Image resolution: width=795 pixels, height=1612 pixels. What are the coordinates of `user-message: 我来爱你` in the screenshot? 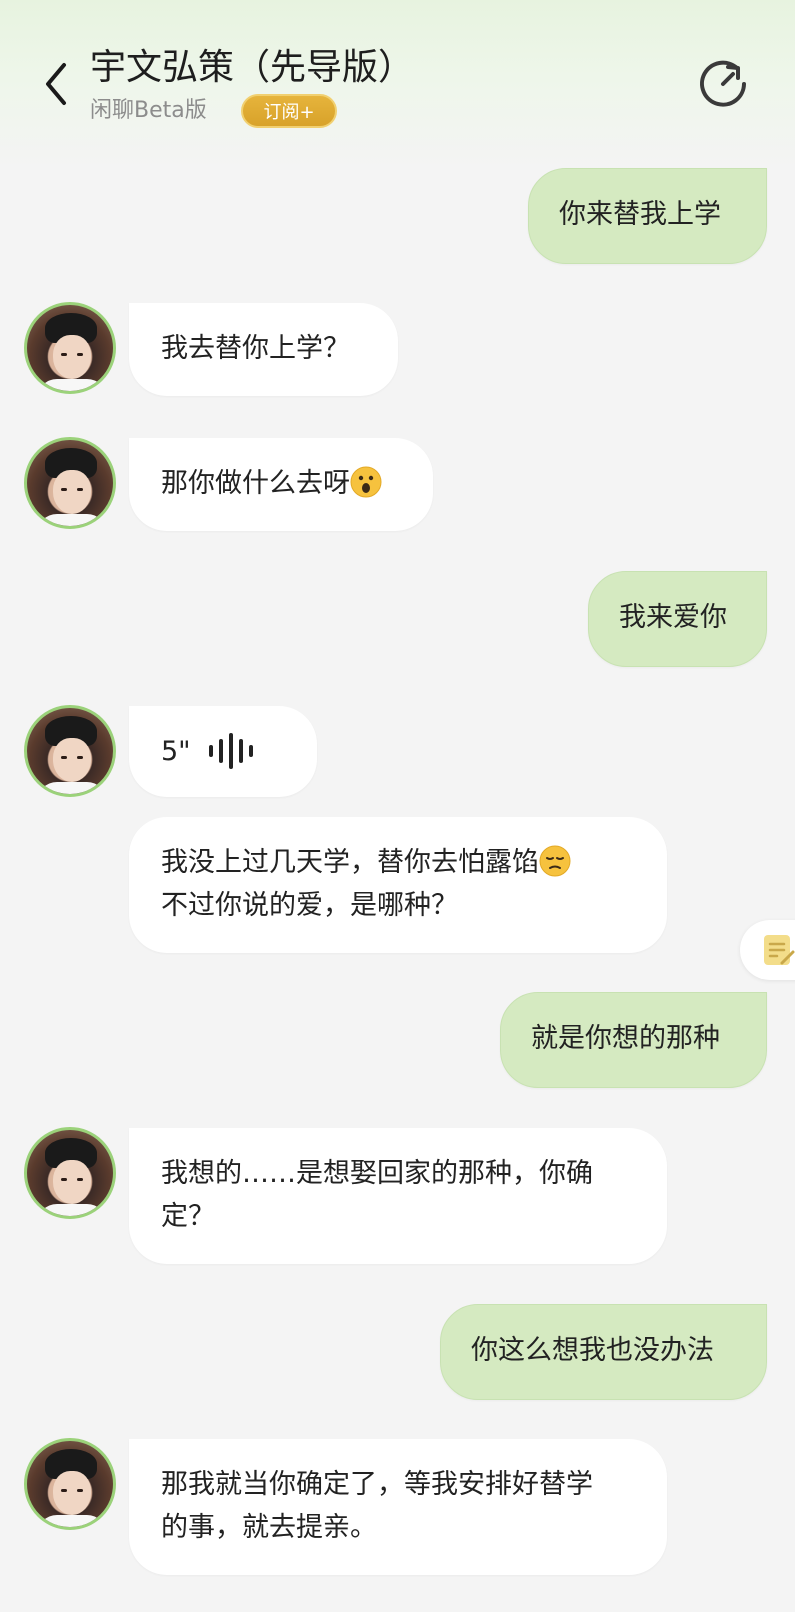 It's located at (677, 619).